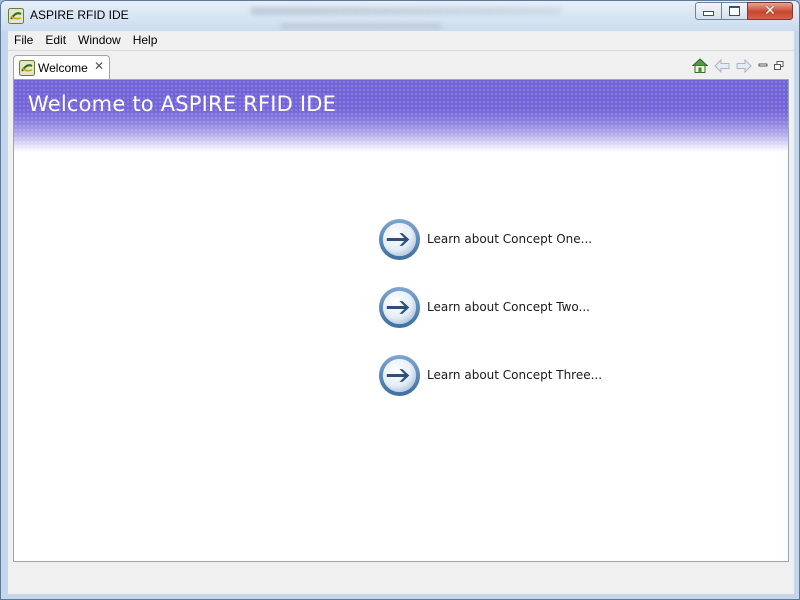  I want to click on maximize-view-icon, so click(779, 65).